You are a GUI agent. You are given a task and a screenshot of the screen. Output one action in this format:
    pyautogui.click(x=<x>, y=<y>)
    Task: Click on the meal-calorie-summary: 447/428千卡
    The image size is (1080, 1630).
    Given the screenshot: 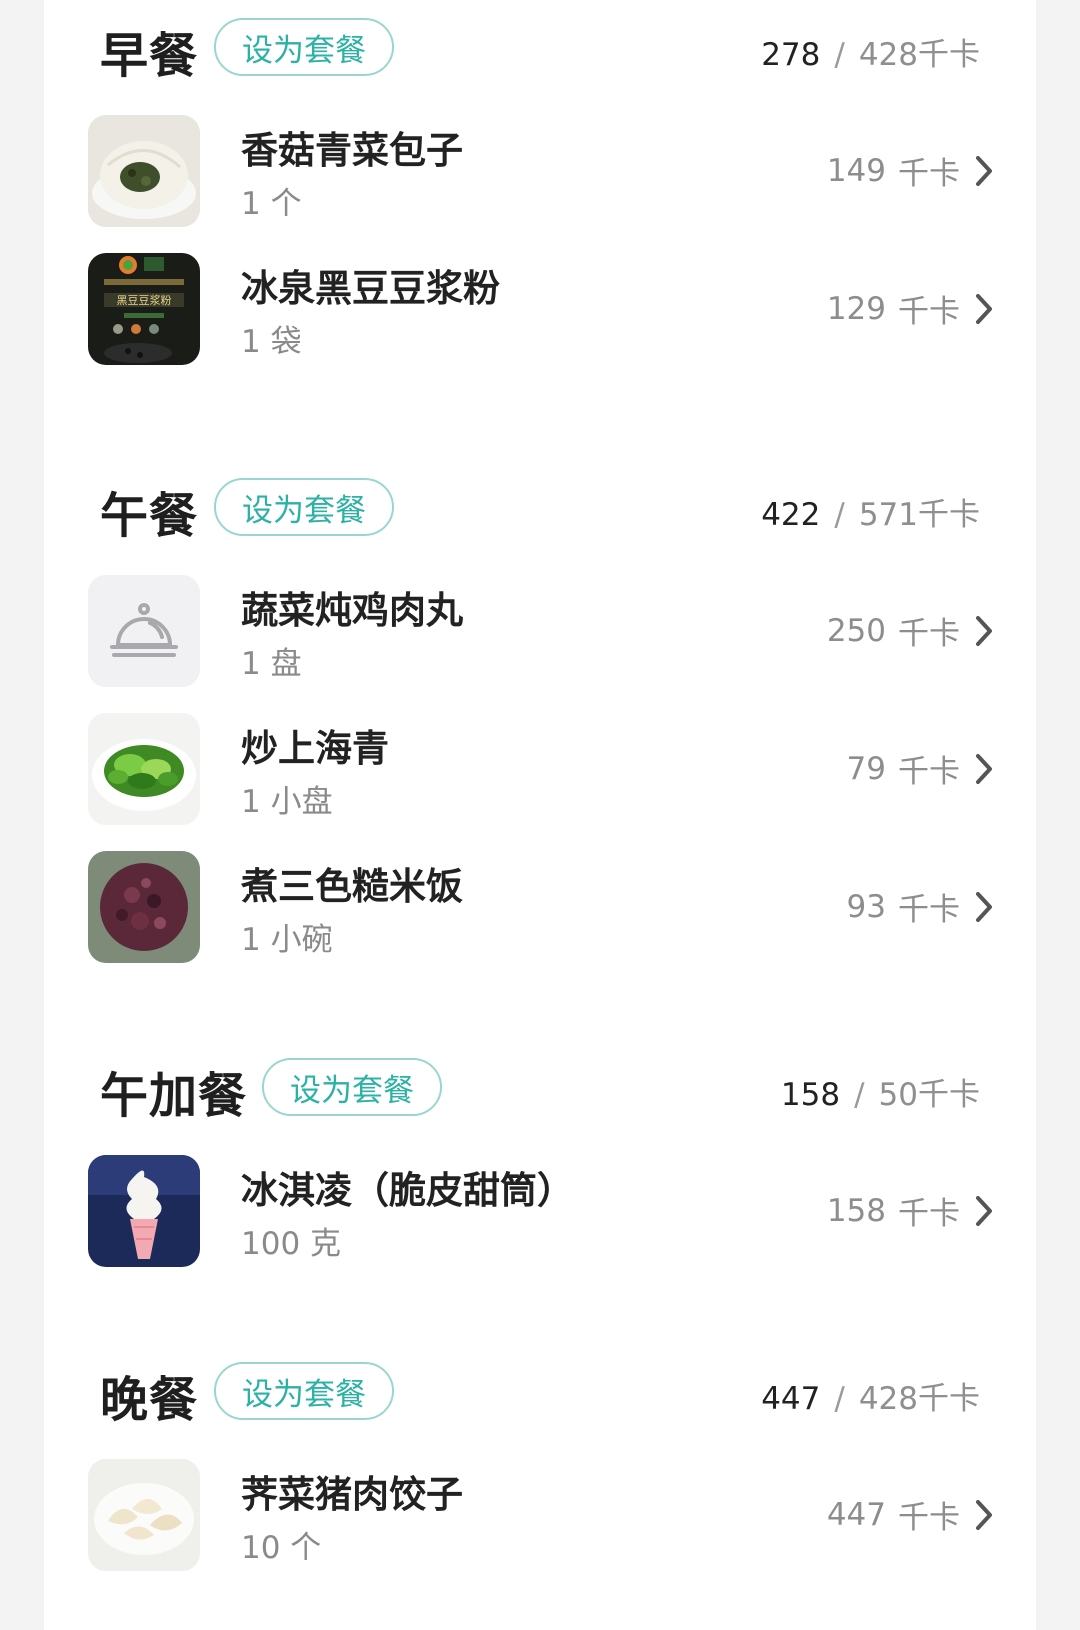 What is the action you would take?
    pyautogui.click(x=870, y=1399)
    